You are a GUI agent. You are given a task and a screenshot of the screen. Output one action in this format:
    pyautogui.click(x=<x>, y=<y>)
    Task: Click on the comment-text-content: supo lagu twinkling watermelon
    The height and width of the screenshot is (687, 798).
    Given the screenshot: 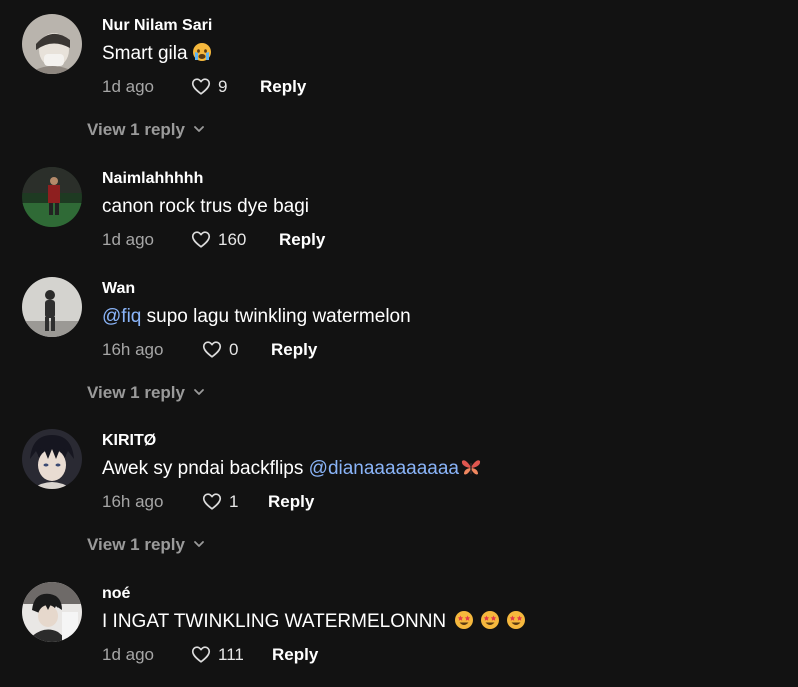 What is the action you would take?
    pyautogui.click(x=276, y=316)
    